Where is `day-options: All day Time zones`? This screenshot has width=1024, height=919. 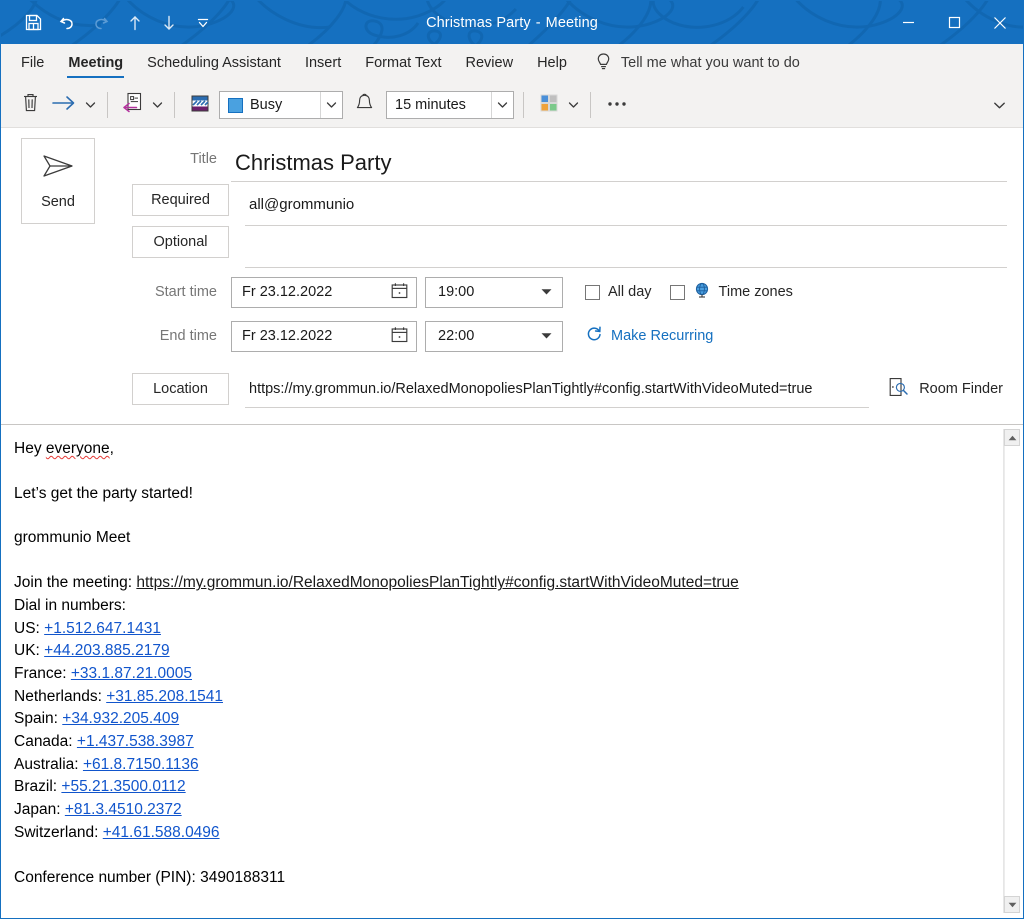
day-options: All day Time zones is located at coordinates (689, 292).